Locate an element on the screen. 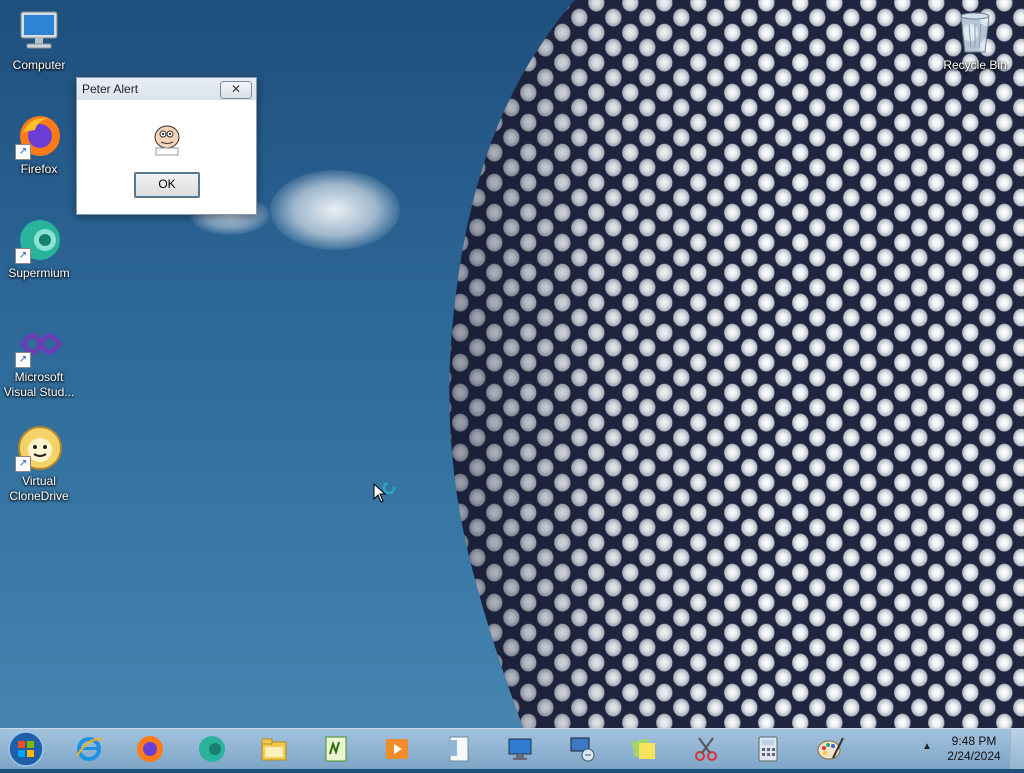 Image resolution: width=1024 pixels, height=773 pixels. sticky-notes-icon is located at coordinates (643, 748).